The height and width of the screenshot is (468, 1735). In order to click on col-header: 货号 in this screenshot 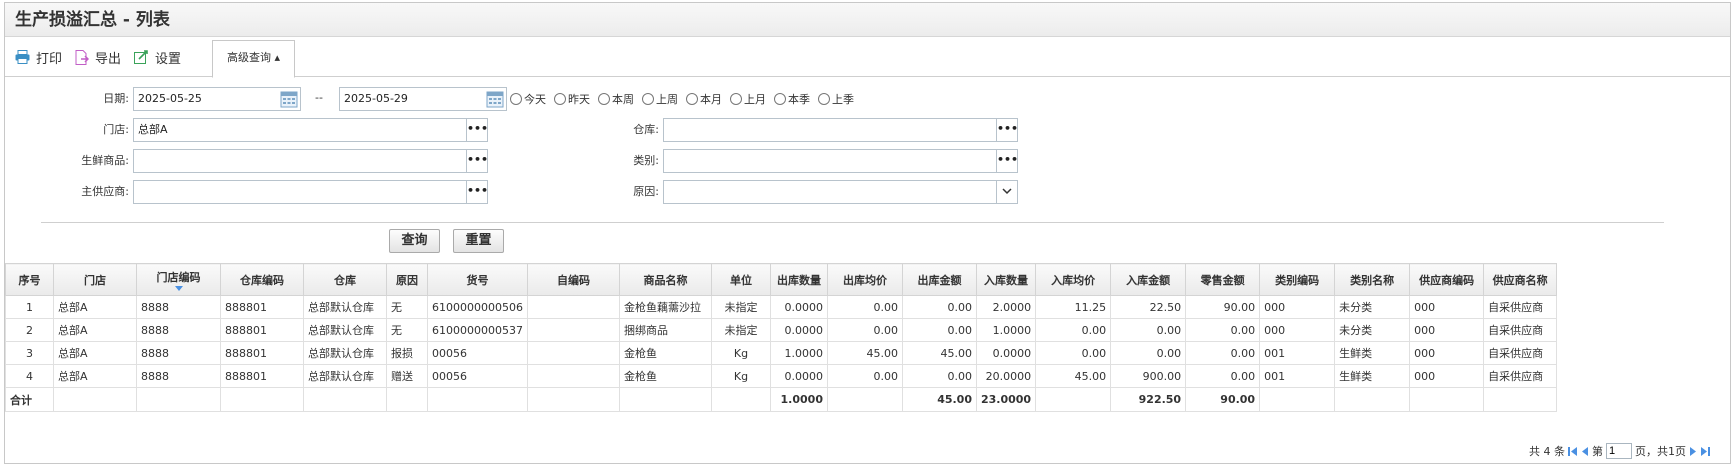, I will do `click(477, 279)`.